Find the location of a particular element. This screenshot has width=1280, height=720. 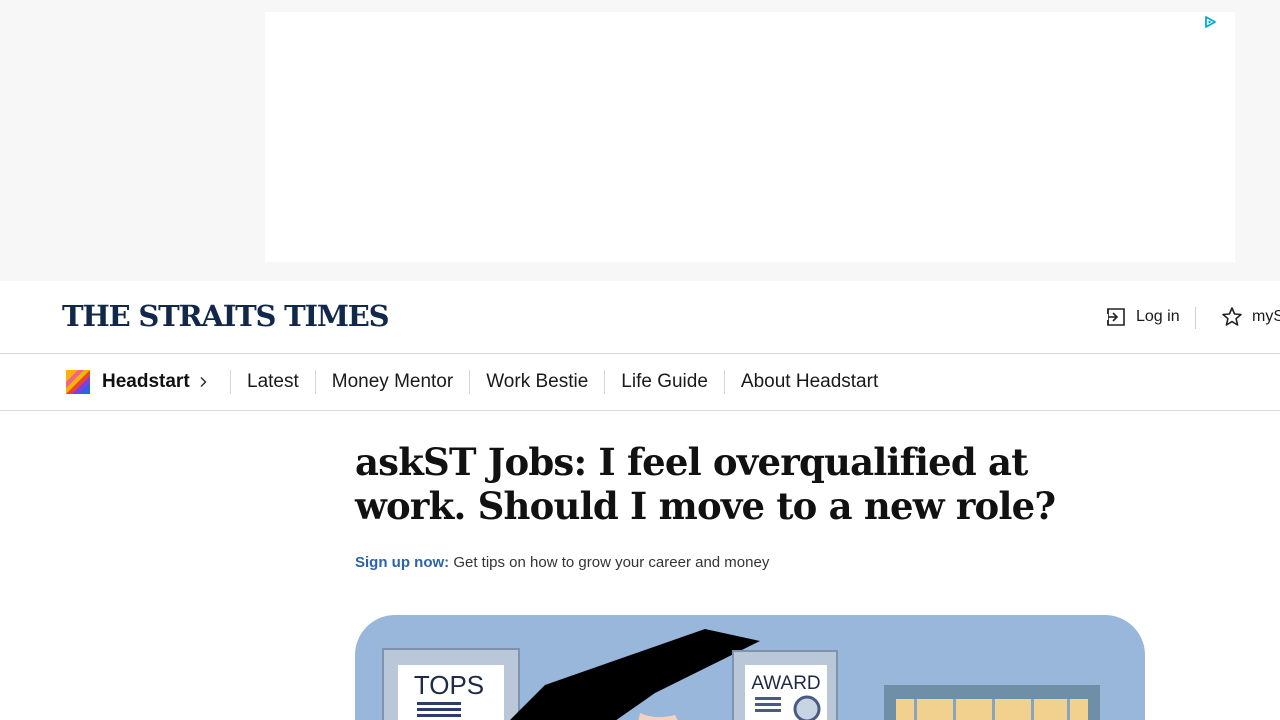

tops-certificate: TOPS is located at coordinates (451, 684).